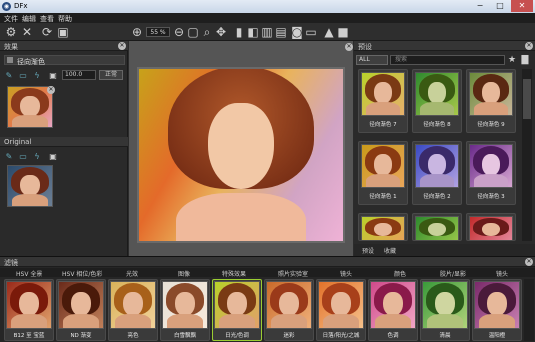 The image size is (535, 342). What do you see at coordinates (111, 75) in the screenshot?
I see `blend-mode-select: 正常` at bounding box center [111, 75].